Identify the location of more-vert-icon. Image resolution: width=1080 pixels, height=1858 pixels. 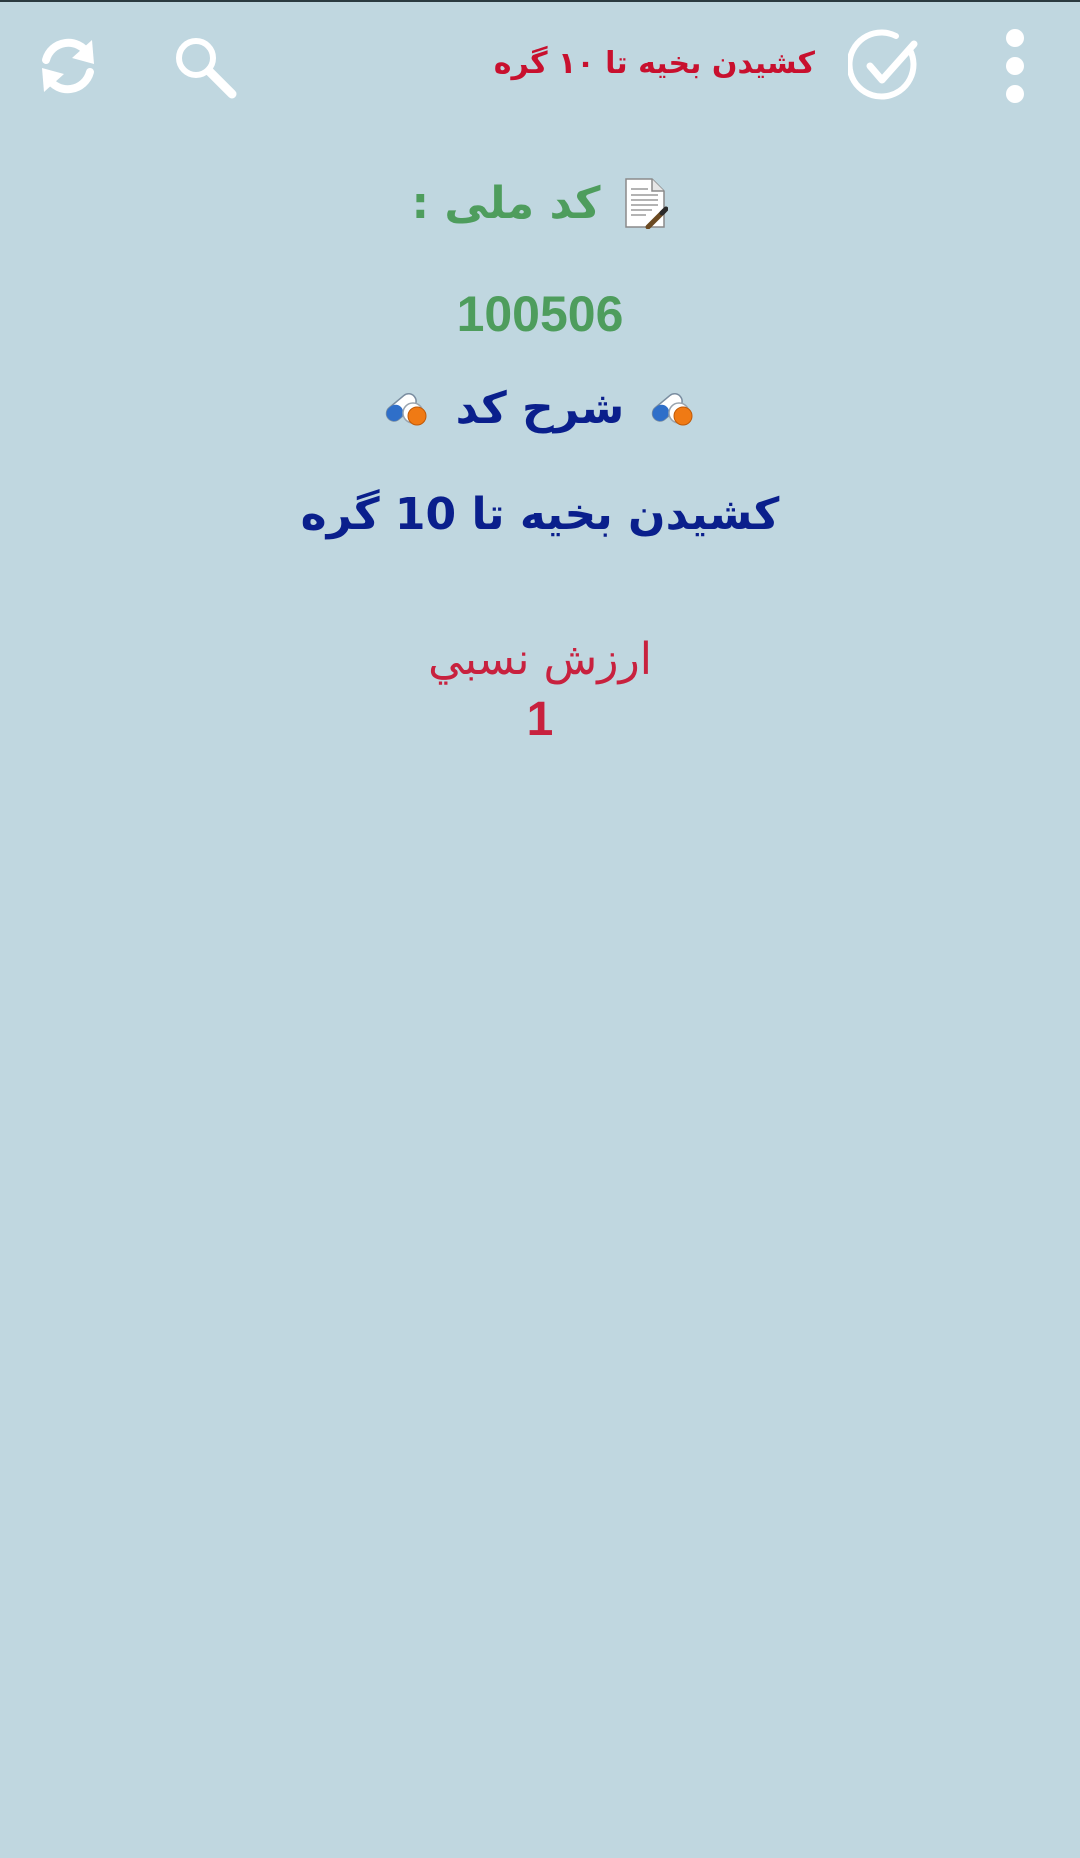
(1015, 66).